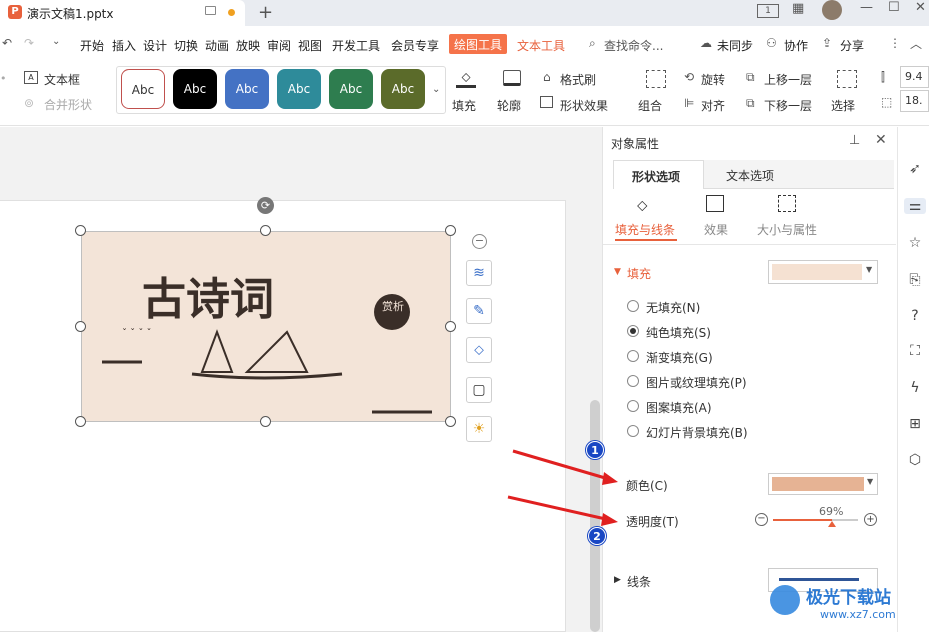 Image resolution: width=929 pixels, height=632 pixels. I want to click on more-icon: ⋮, so click(895, 43).